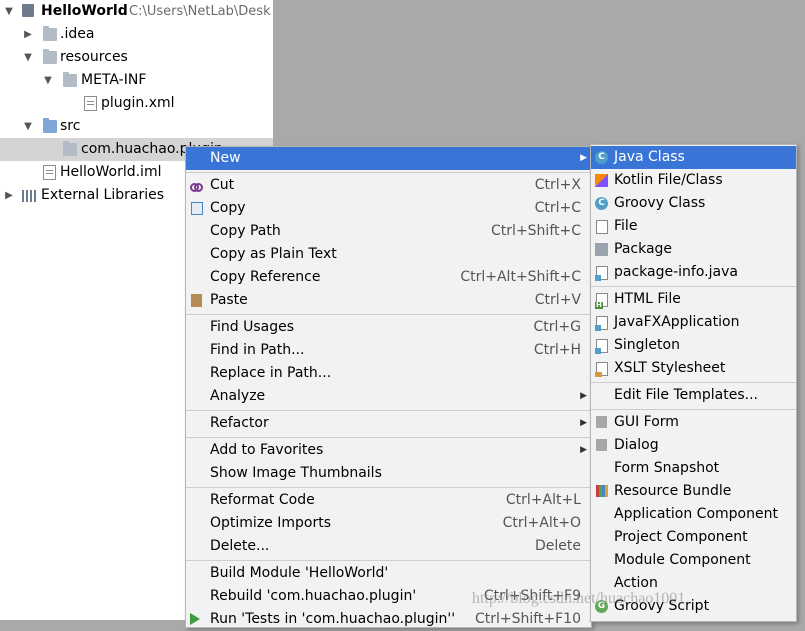  What do you see at coordinates (388, 350) in the screenshot?
I see `menu-item-find-in-path: Find in Path... Ctrl+H` at bounding box center [388, 350].